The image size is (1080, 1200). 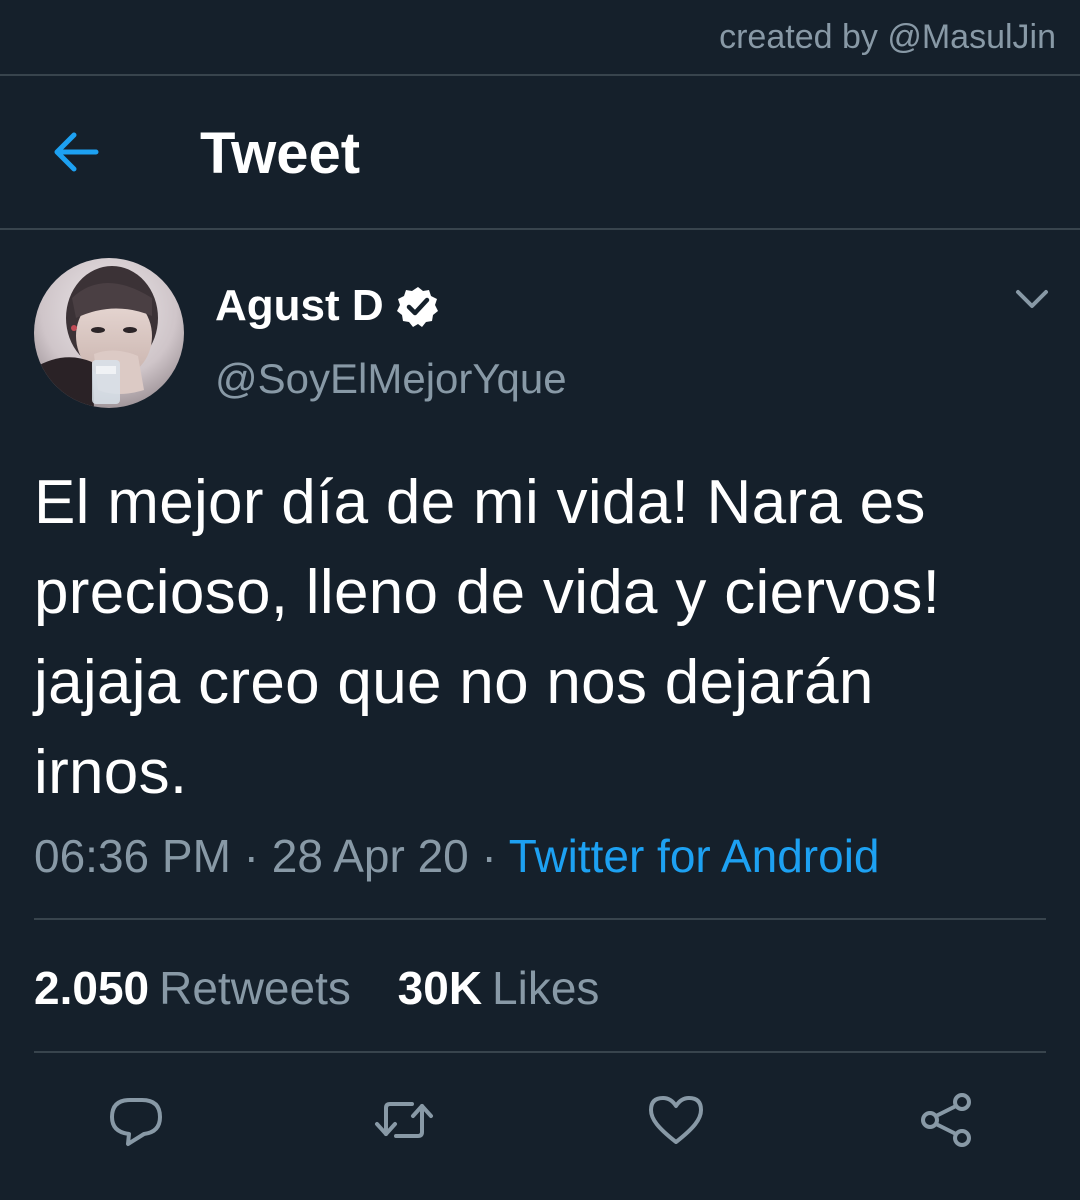 I want to click on watermark: created by @MasulJin, so click(x=887, y=37).